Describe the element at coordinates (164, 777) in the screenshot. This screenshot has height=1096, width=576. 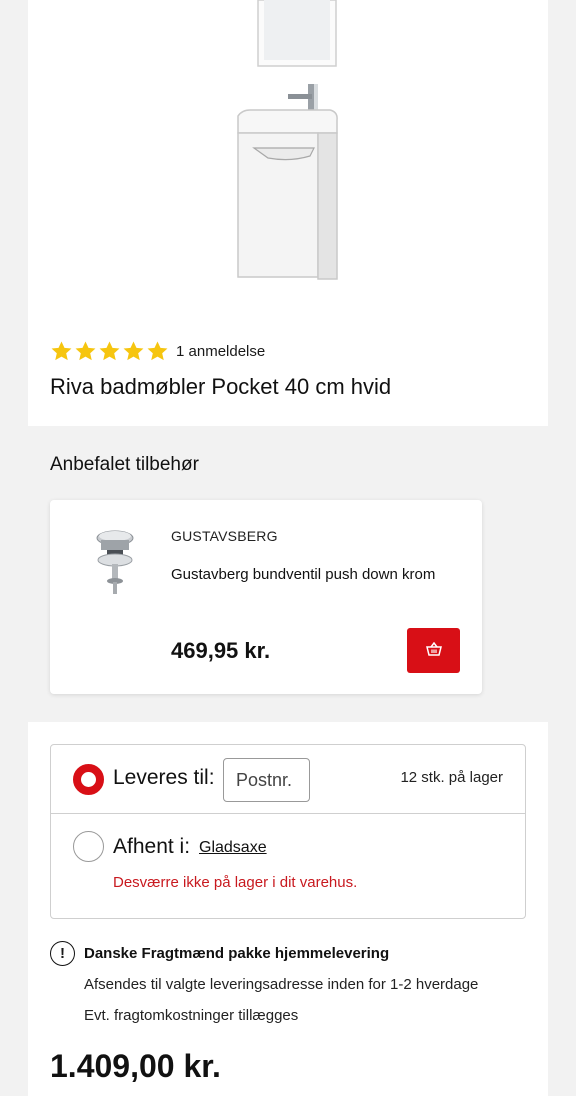
I see `deliver-label: Leveres til:` at that location.